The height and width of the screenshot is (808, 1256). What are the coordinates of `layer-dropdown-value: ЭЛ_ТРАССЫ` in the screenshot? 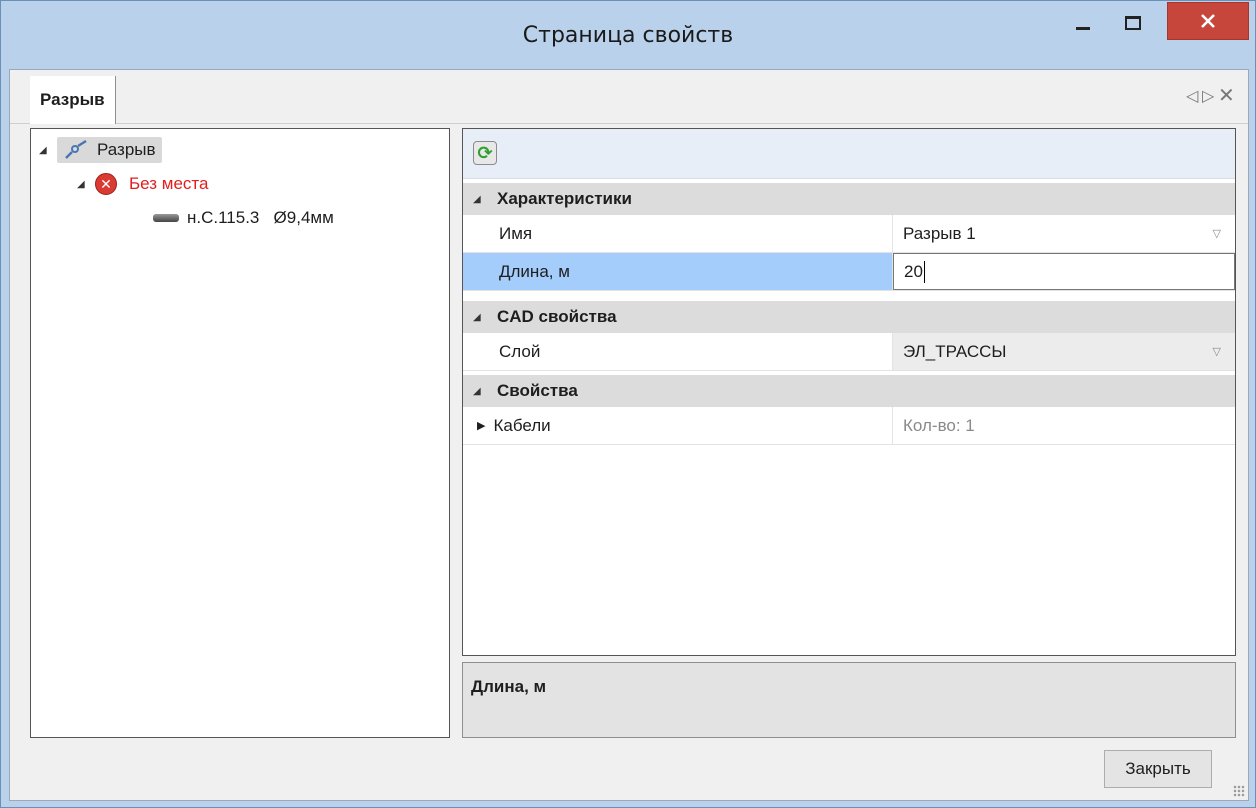 It's located at (955, 351).